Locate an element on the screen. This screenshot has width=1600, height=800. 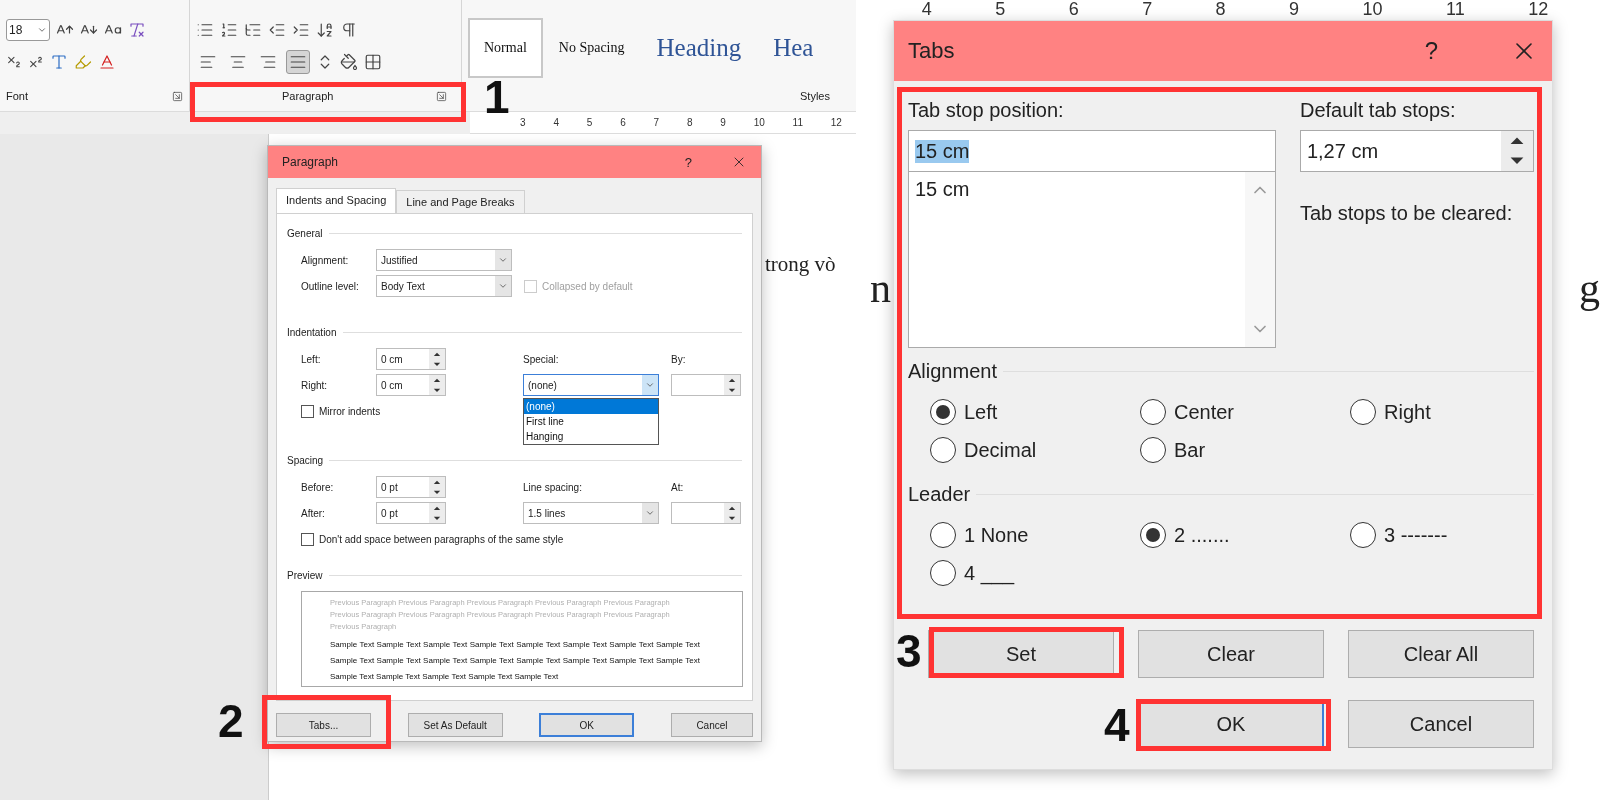
ruler-number: 7 is located at coordinates (1147, 10).